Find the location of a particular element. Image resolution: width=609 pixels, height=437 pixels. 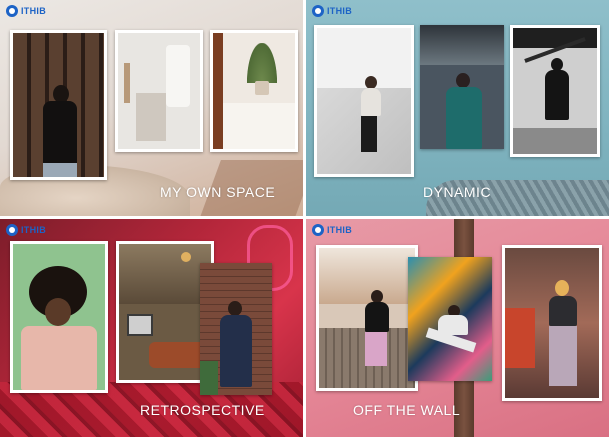

photo-plant-desk is located at coordinates (254, 91).